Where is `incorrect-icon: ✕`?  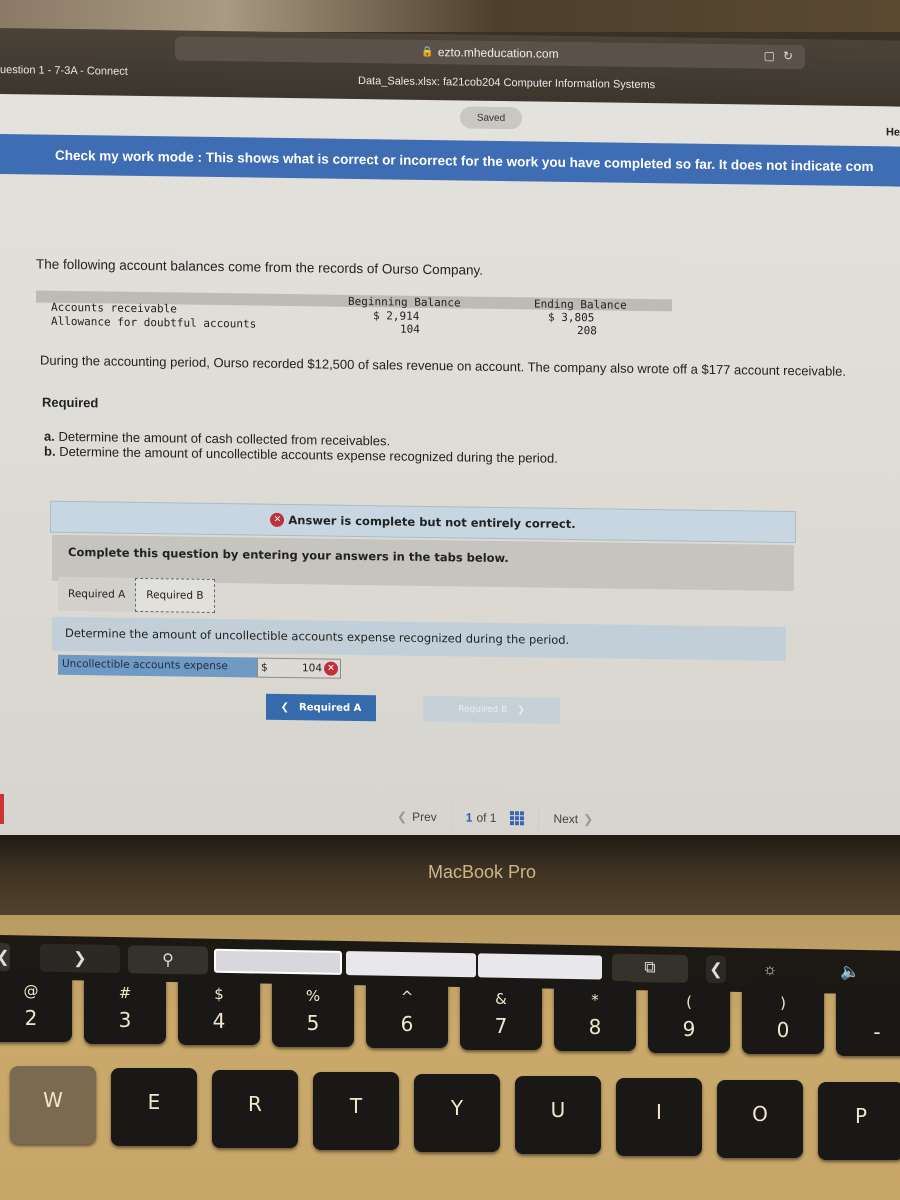 incorrect-icon: ✕ is located at coordinates (331, 668).